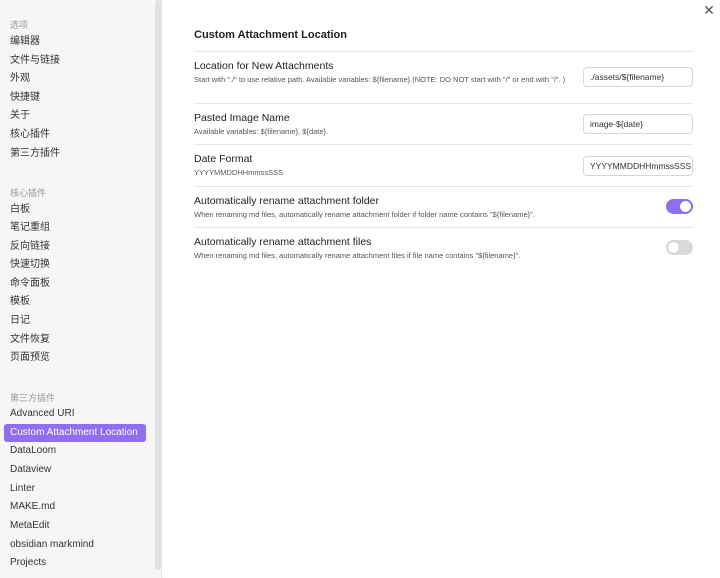 The width and height of the screenshot is (720, 578). Describe the element at coordinates (75, 507) in the screenshot. I see `nav-item-make-md: MAKE.md` at that location.